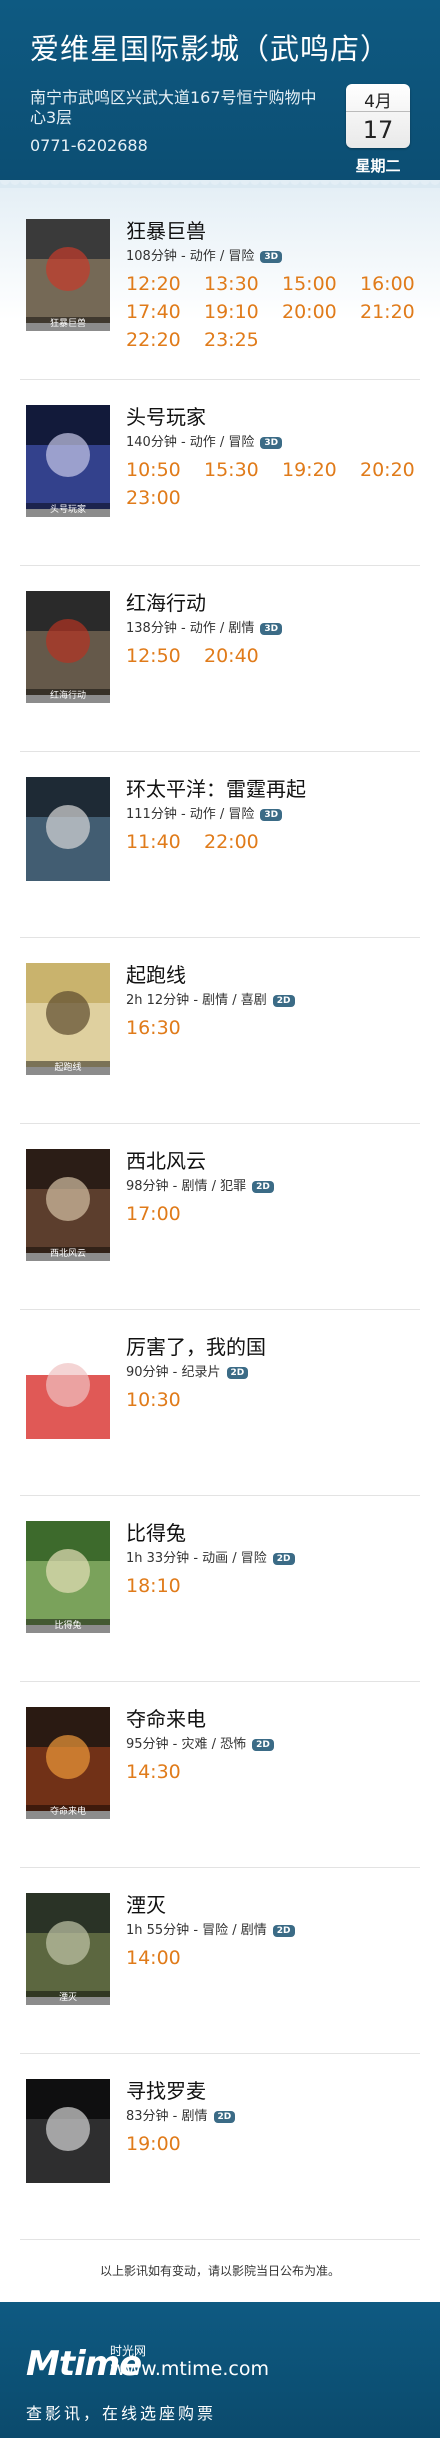 This screenshot has width=440, height=2438. Describe the element at coordinates (243, 340) in the screenshot. I see `showtime: 23:25` at that location.